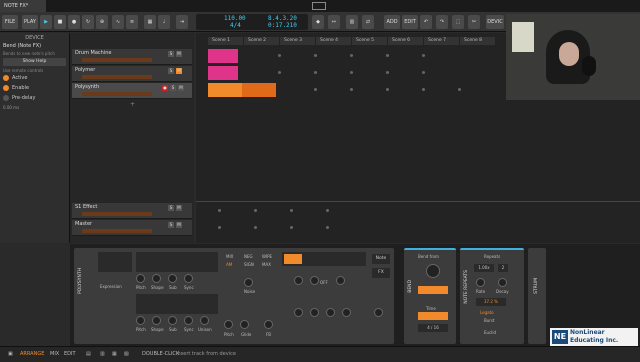 The height and width of the screenshot is (362, 640). Describe the element at coordinates (433, 328) in the screenshot. I see `bend-time-value: 4 / 16` at that location.